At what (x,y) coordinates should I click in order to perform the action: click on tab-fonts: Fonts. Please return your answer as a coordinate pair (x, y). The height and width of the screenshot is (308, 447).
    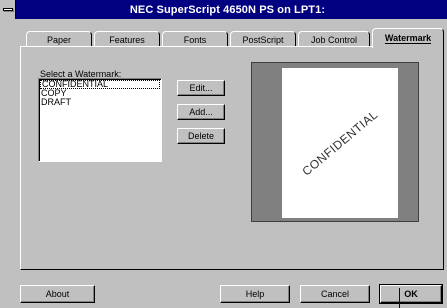
    Looking at the image, I should click on (195, 39).